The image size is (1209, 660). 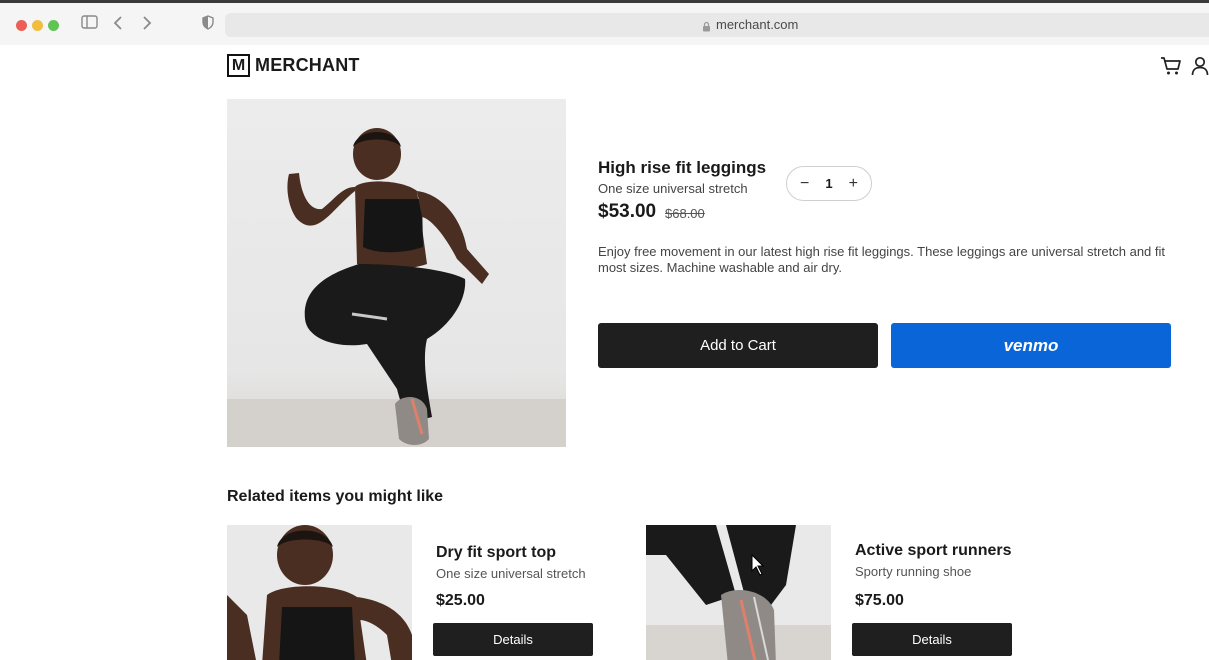 I want to click on decrease-quantity-button: −, so click(x=804, y=184).